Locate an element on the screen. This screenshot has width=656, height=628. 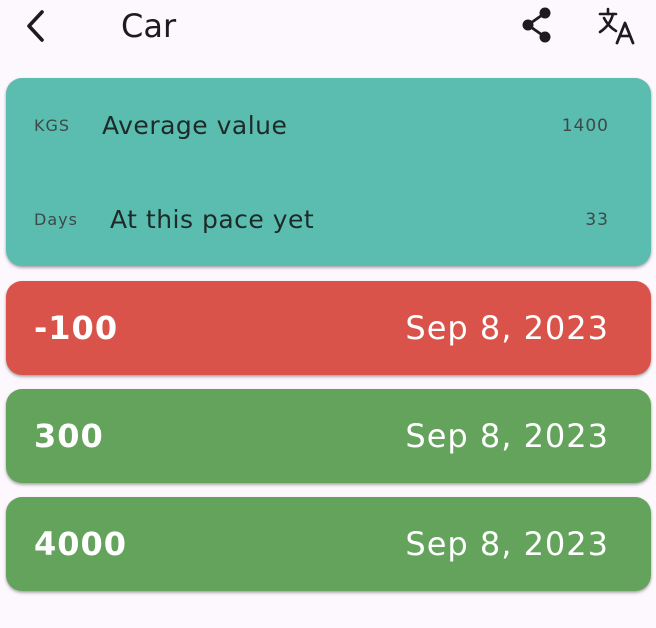
chevron-left-icon is located at coordinates (35, 26).